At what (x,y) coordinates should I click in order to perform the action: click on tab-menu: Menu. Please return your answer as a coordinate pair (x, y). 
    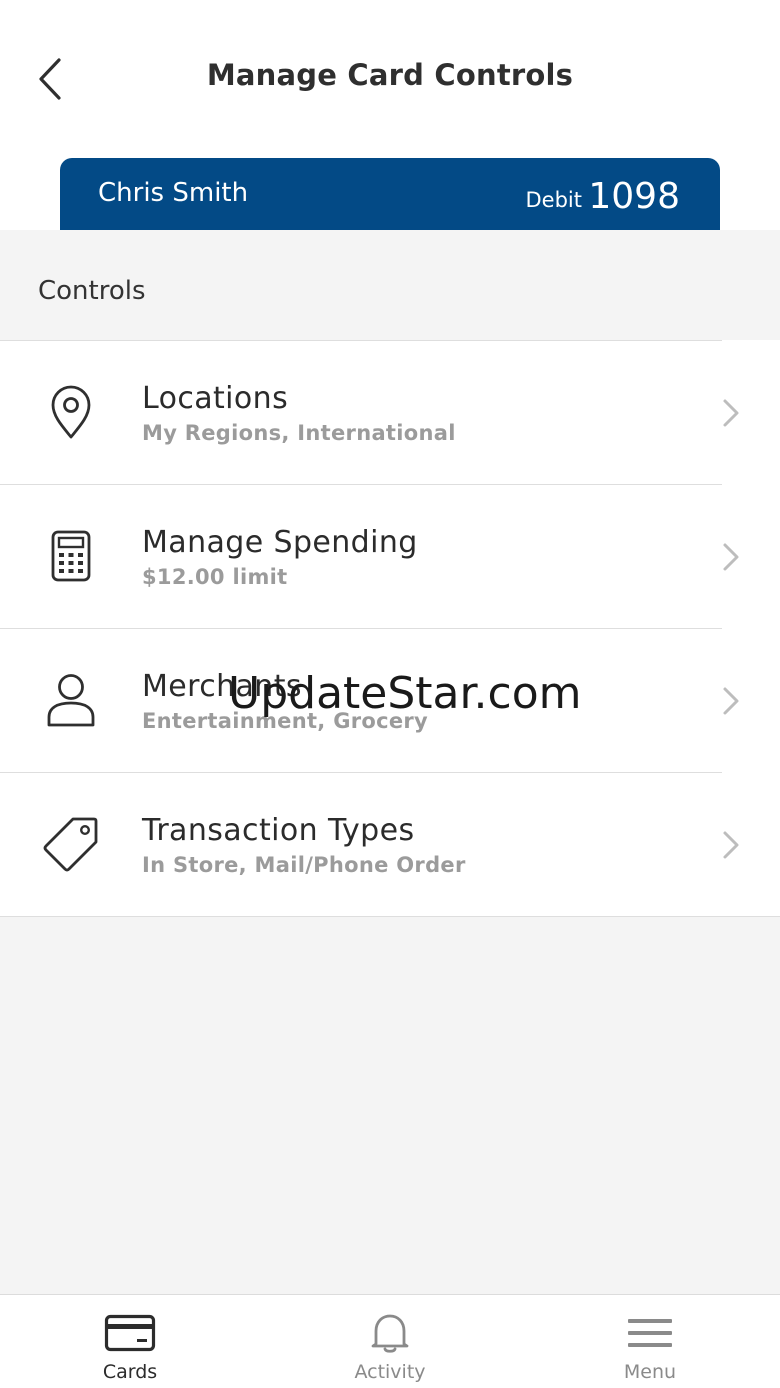
    Looking at the image, I should click on (650, 1341).